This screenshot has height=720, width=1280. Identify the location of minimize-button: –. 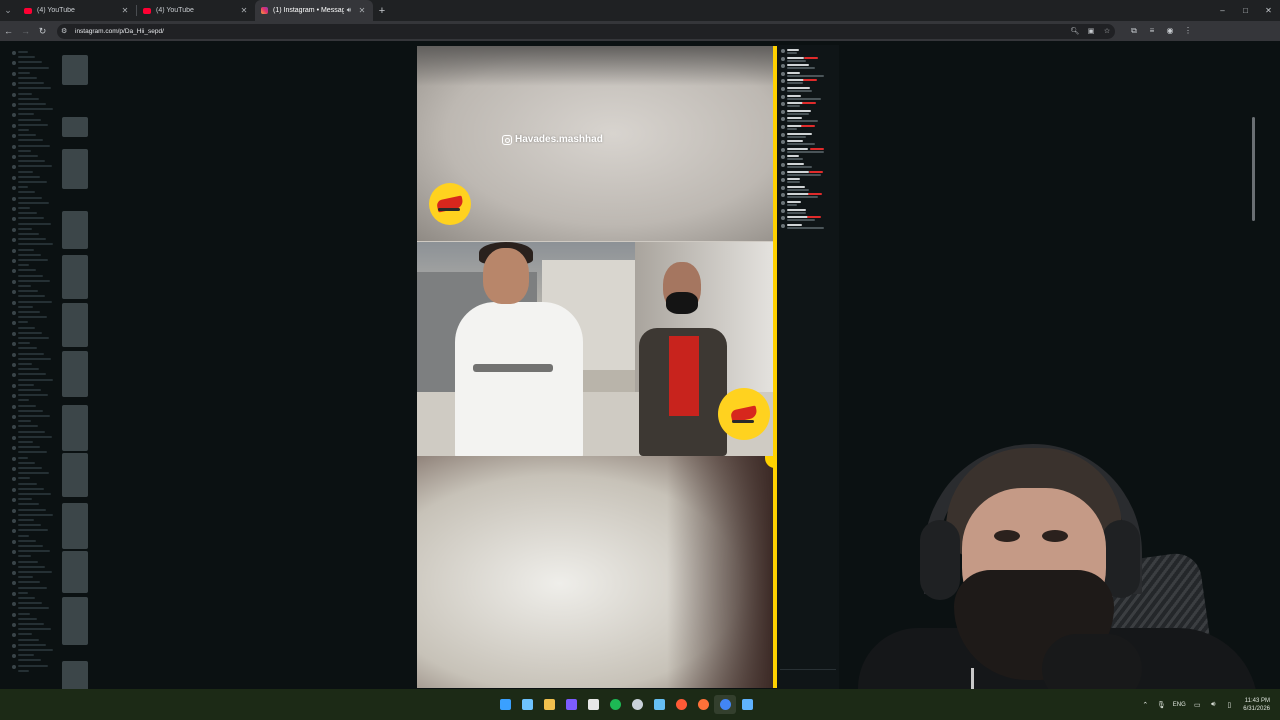
(1222, 10).